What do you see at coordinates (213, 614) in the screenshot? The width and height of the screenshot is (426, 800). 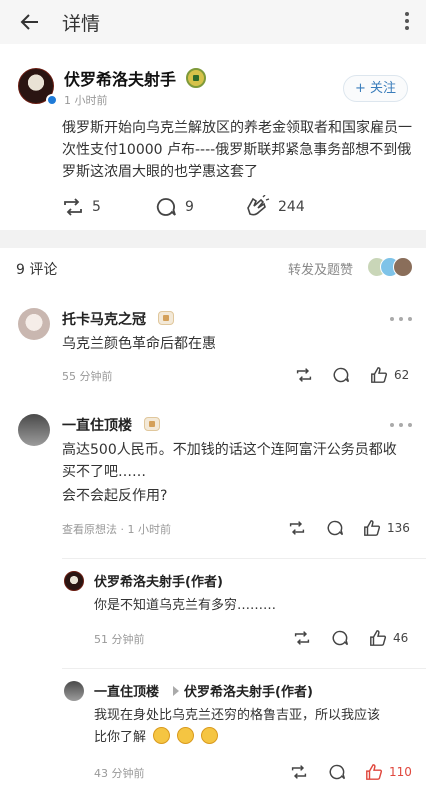 I see `reply-item: 伏罗希洛夫射手(作者) 你是不知道乌克兰有多穷……… 51 分钟前 46` at bounding box center [213, 614].